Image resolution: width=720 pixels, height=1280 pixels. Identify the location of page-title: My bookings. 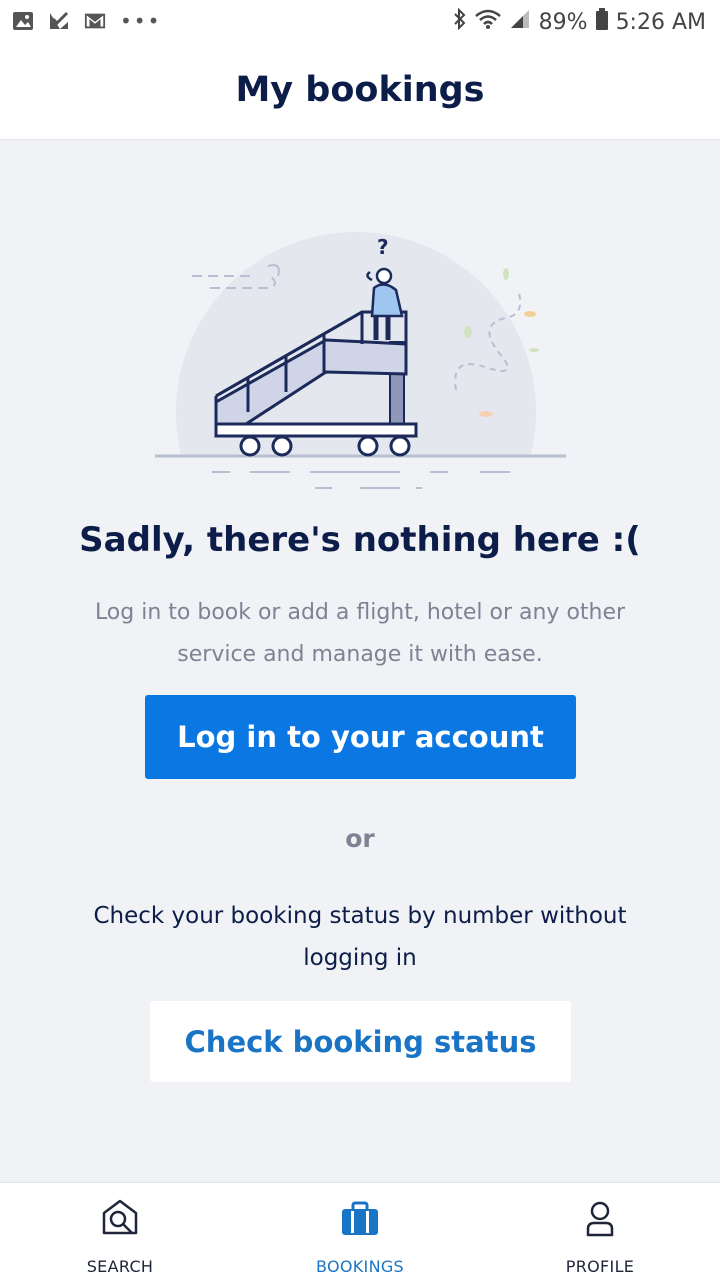
(360, 90).